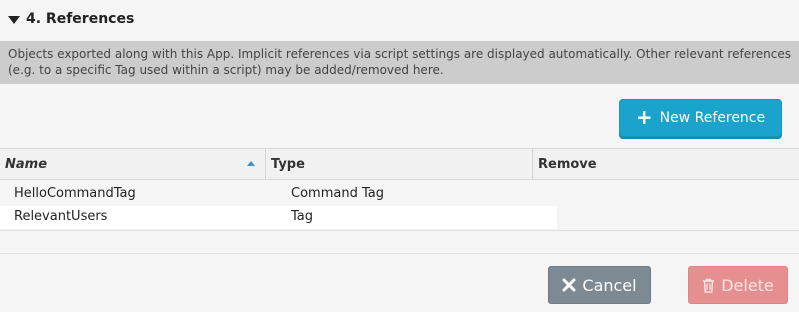  Describe the element at coordinates (567, 164) in the screenshot. I see `column-header-remove-label: Remove` at that location.